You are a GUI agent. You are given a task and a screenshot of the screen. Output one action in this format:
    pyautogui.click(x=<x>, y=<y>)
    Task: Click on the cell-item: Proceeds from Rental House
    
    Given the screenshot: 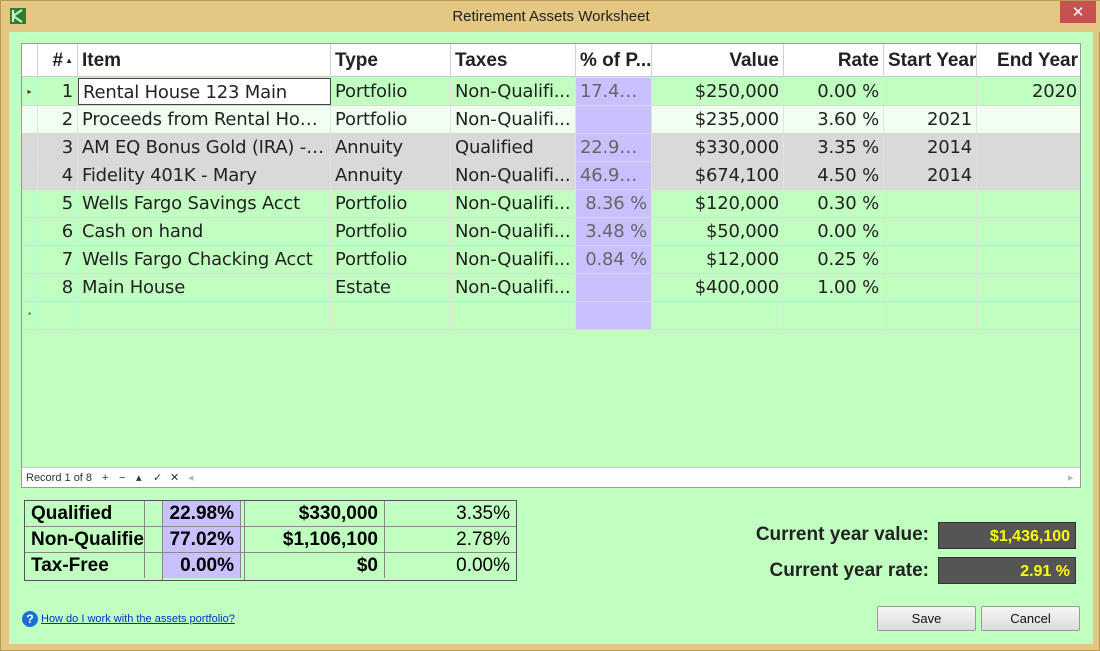 What is the action you would take?
    pyautogui.click(x=204, y=119)
    